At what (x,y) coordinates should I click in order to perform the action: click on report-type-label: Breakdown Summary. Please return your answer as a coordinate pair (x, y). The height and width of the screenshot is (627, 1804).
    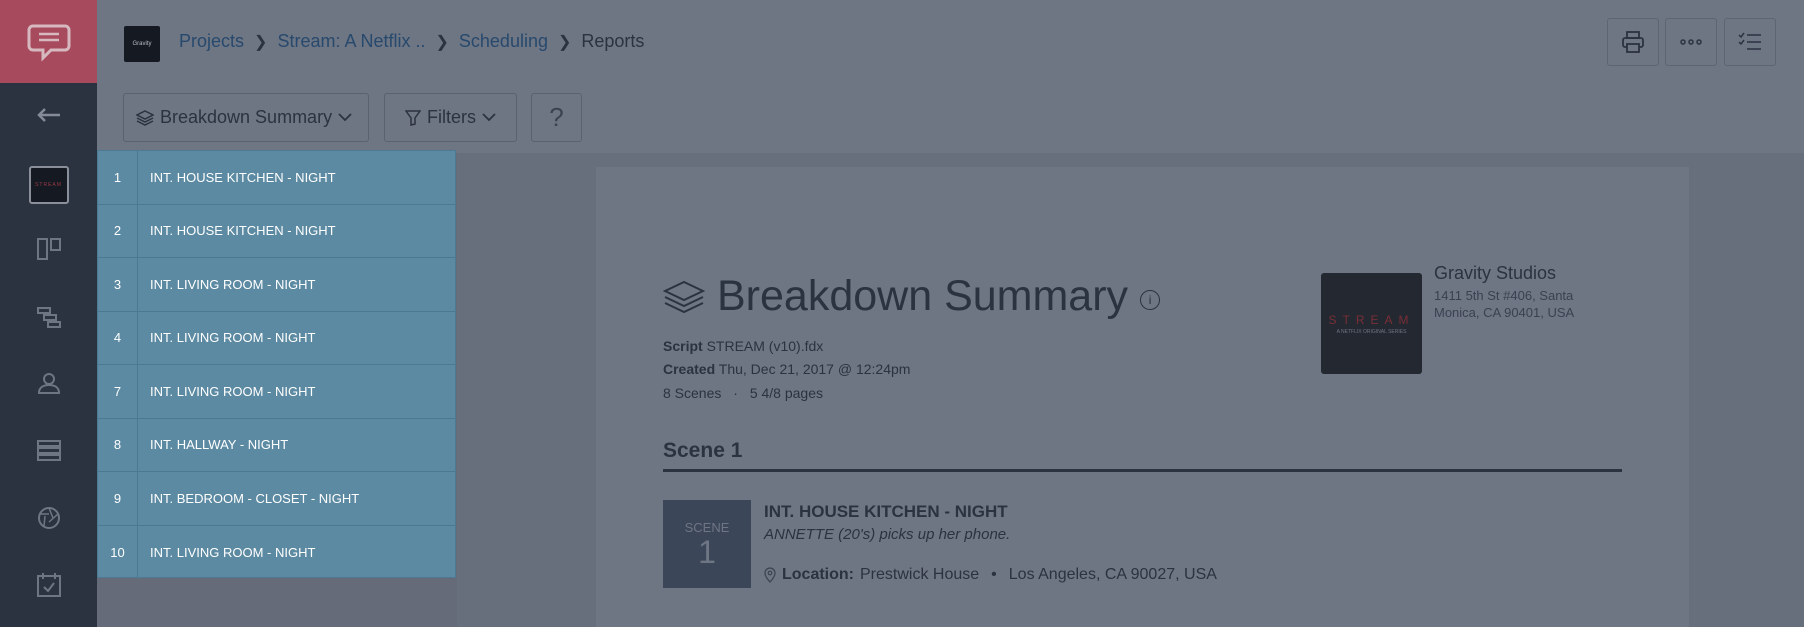
    Looking at the image, I should click on (246, 117).